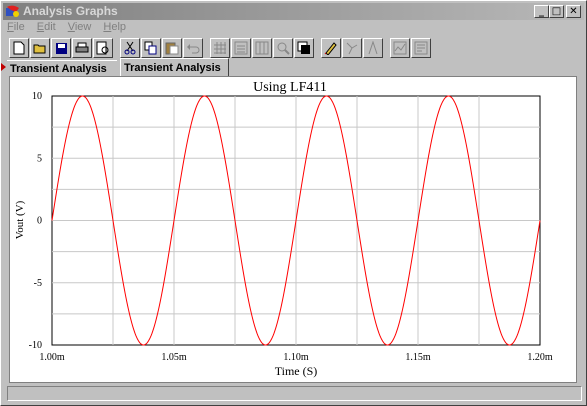 This screenshot has height=406, width=587. Describe the element at coordinates (82, 48) in the screenshot. I see `print-icon` at that location.